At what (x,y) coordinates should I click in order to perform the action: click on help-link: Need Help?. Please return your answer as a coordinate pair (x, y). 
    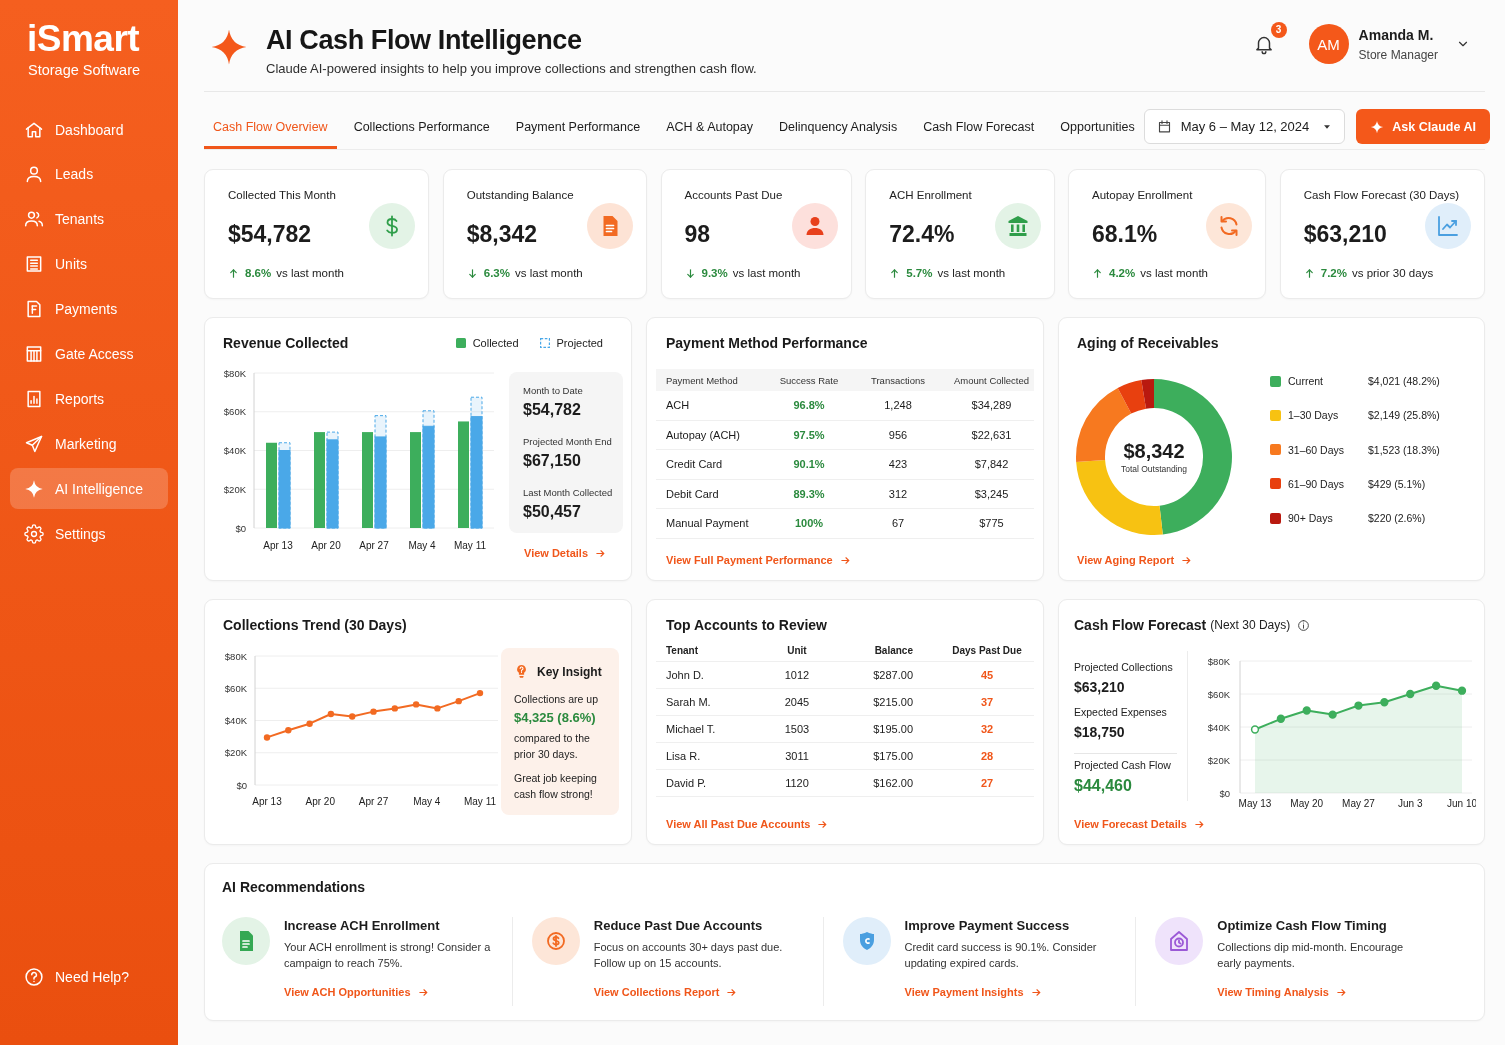
    Looking at the image, I should click on (72, 977).